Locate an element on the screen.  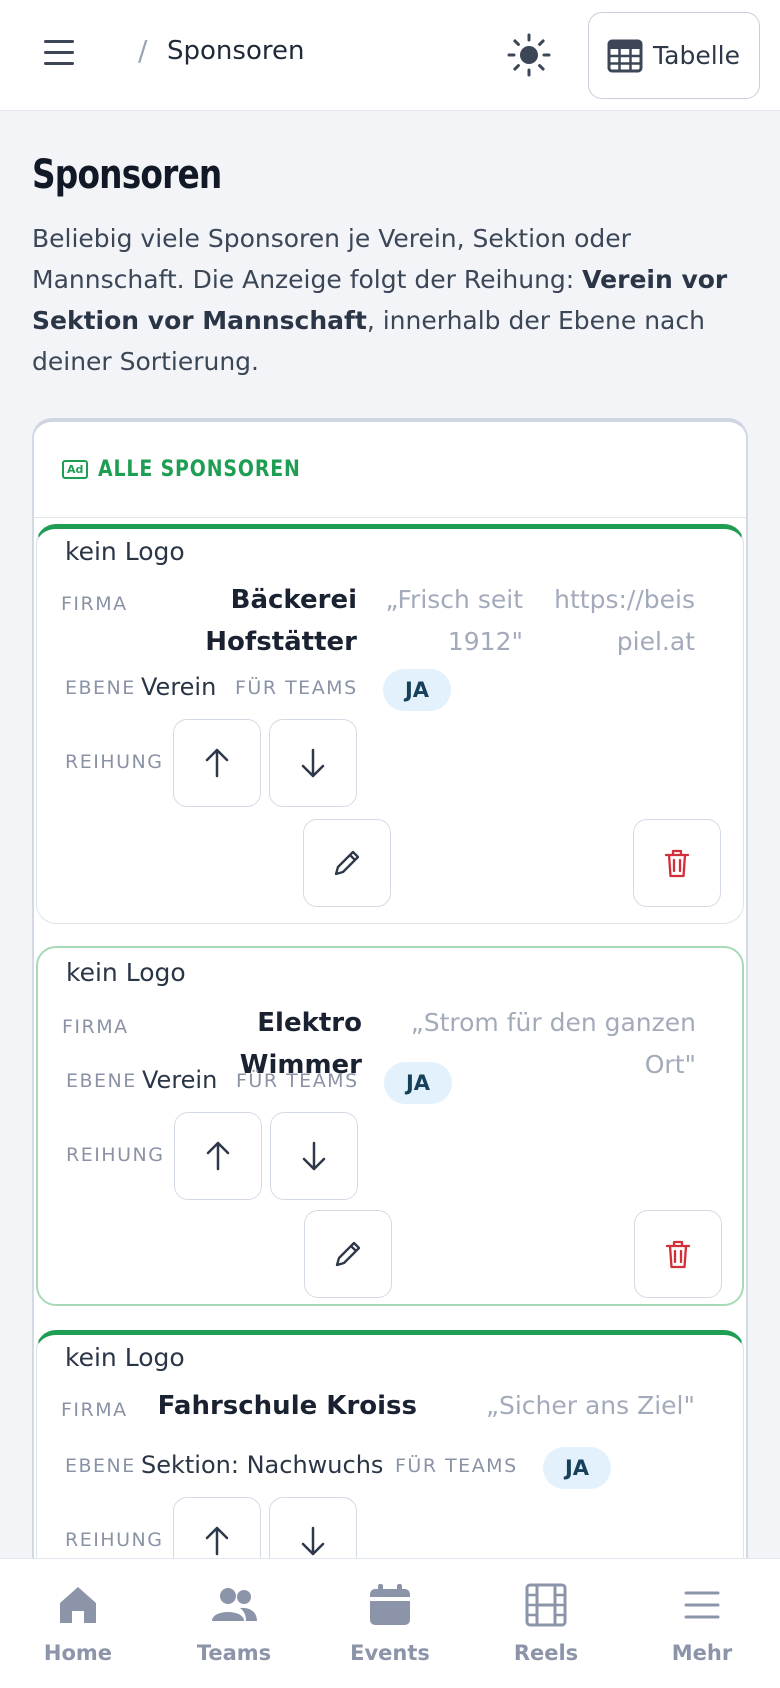
sponsor-slogan: „Frisch seit 1912" is located at coordinates (454, 620).